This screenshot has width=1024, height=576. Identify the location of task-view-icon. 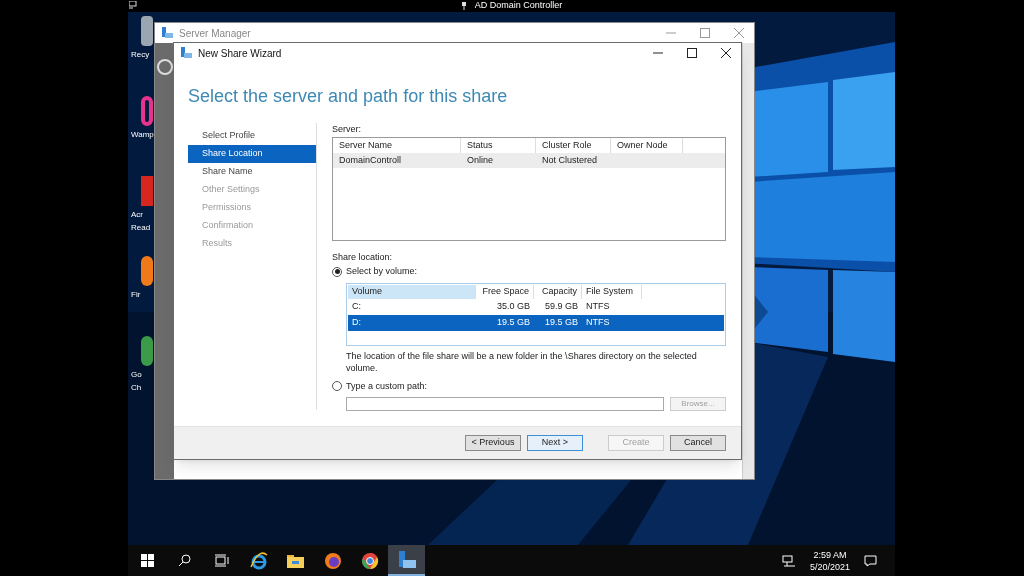
(221, 560).